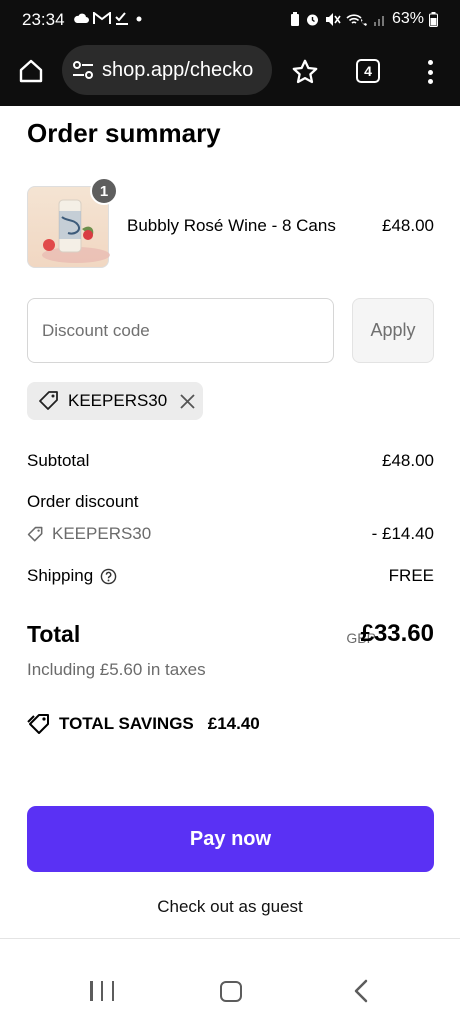 The height and width of the screenshot is (1024, 460). What do you see at coordinates (312, 19) in the screenshot?
I see `alarm-icon` at bounding box center [312, 19].